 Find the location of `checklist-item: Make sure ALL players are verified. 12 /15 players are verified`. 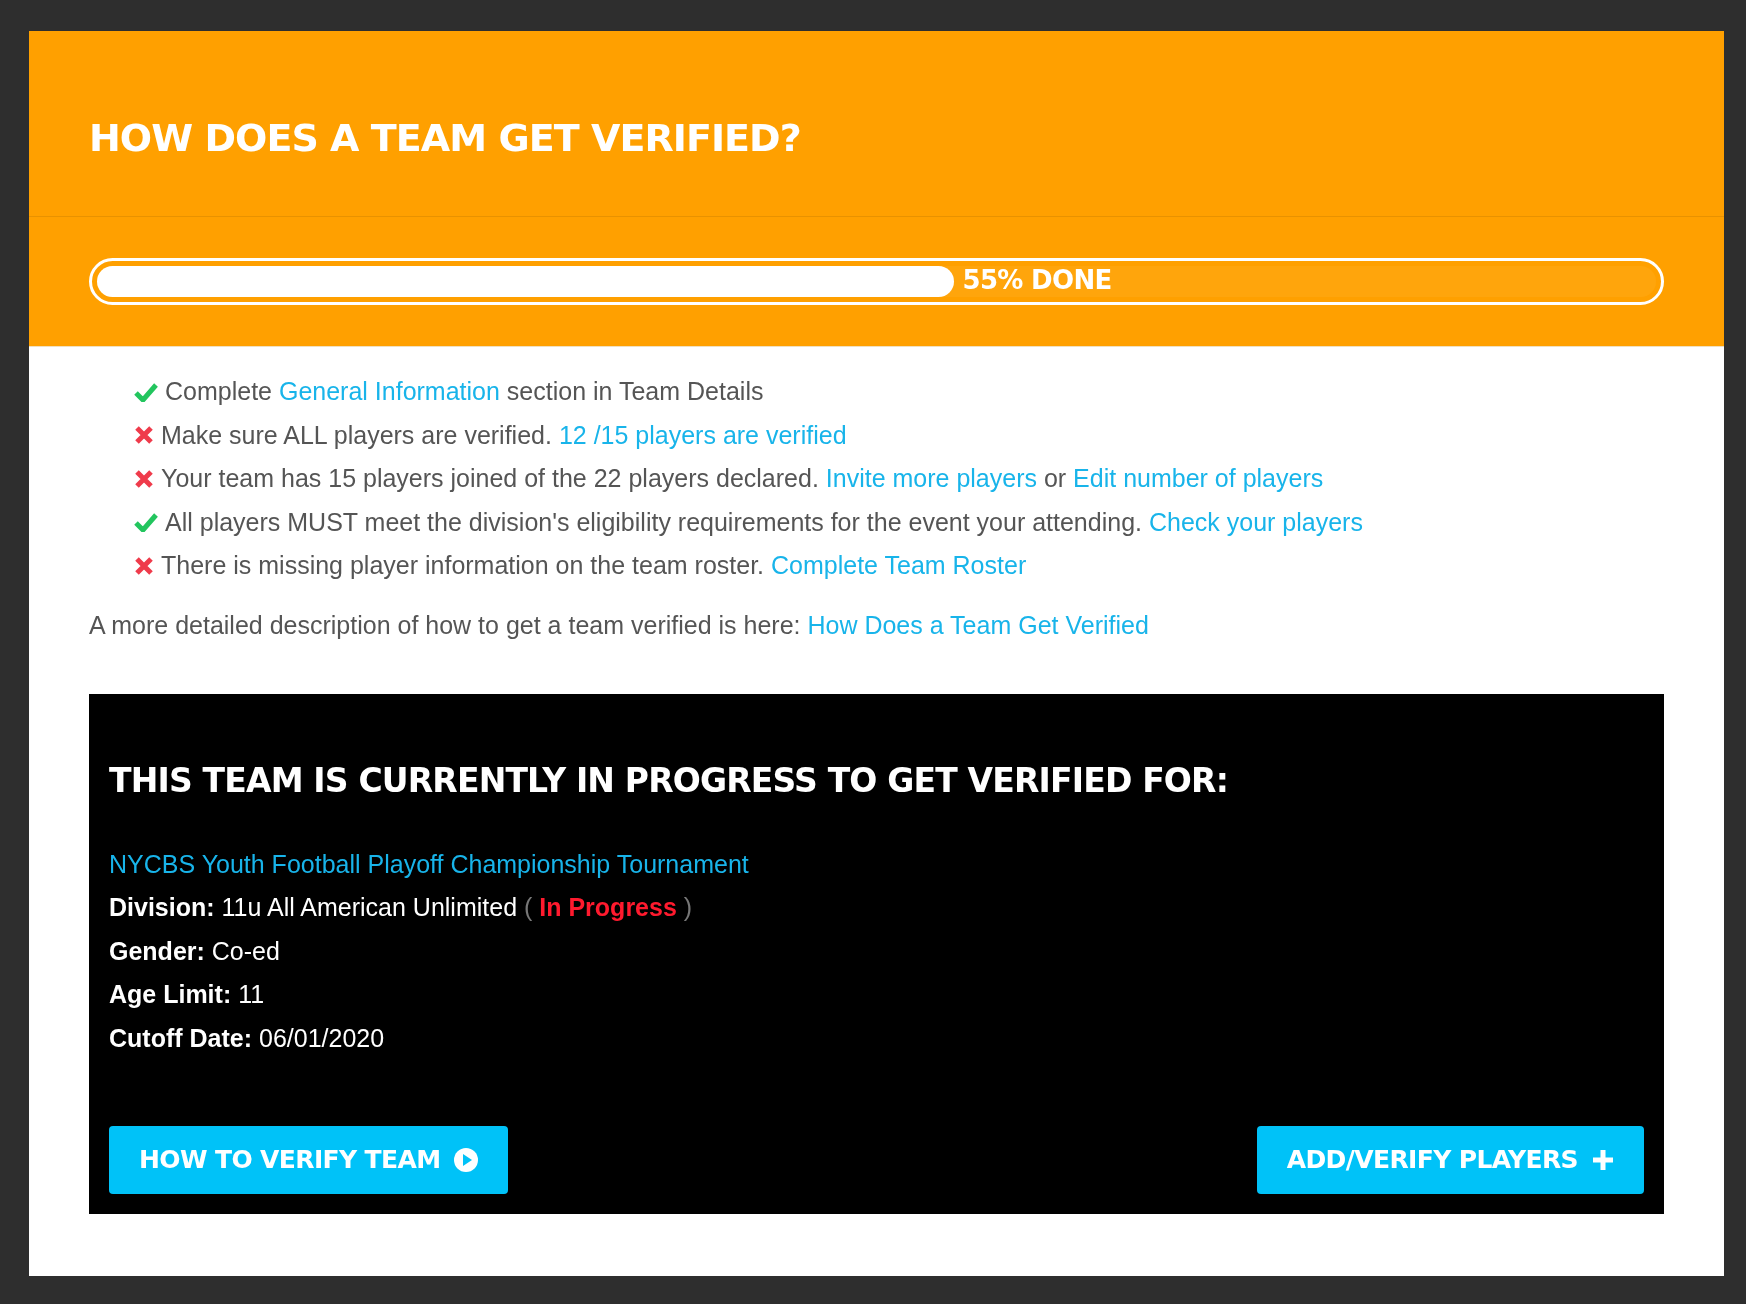

checklist-item: Make sure ALL players are verified. 12 /15 players are verified is located at coordinates (504, 435).